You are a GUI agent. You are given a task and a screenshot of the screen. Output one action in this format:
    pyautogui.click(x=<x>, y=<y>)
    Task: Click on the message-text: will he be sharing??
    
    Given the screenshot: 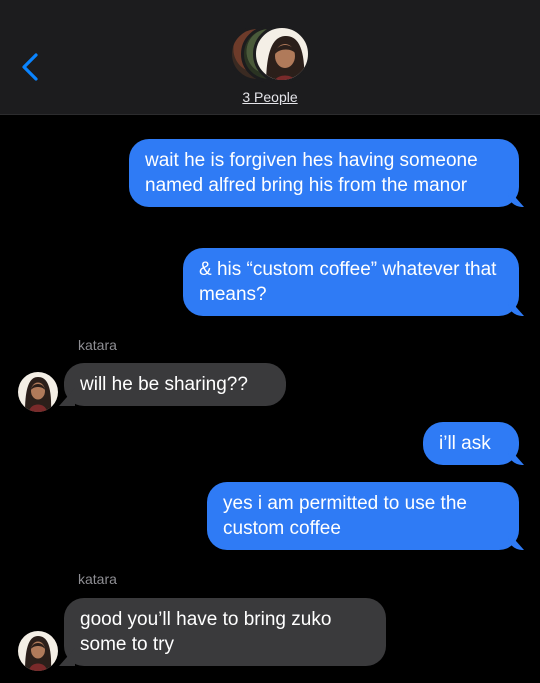 What is the action you would take?
    pyautogui.click(x=164, y=384)
    